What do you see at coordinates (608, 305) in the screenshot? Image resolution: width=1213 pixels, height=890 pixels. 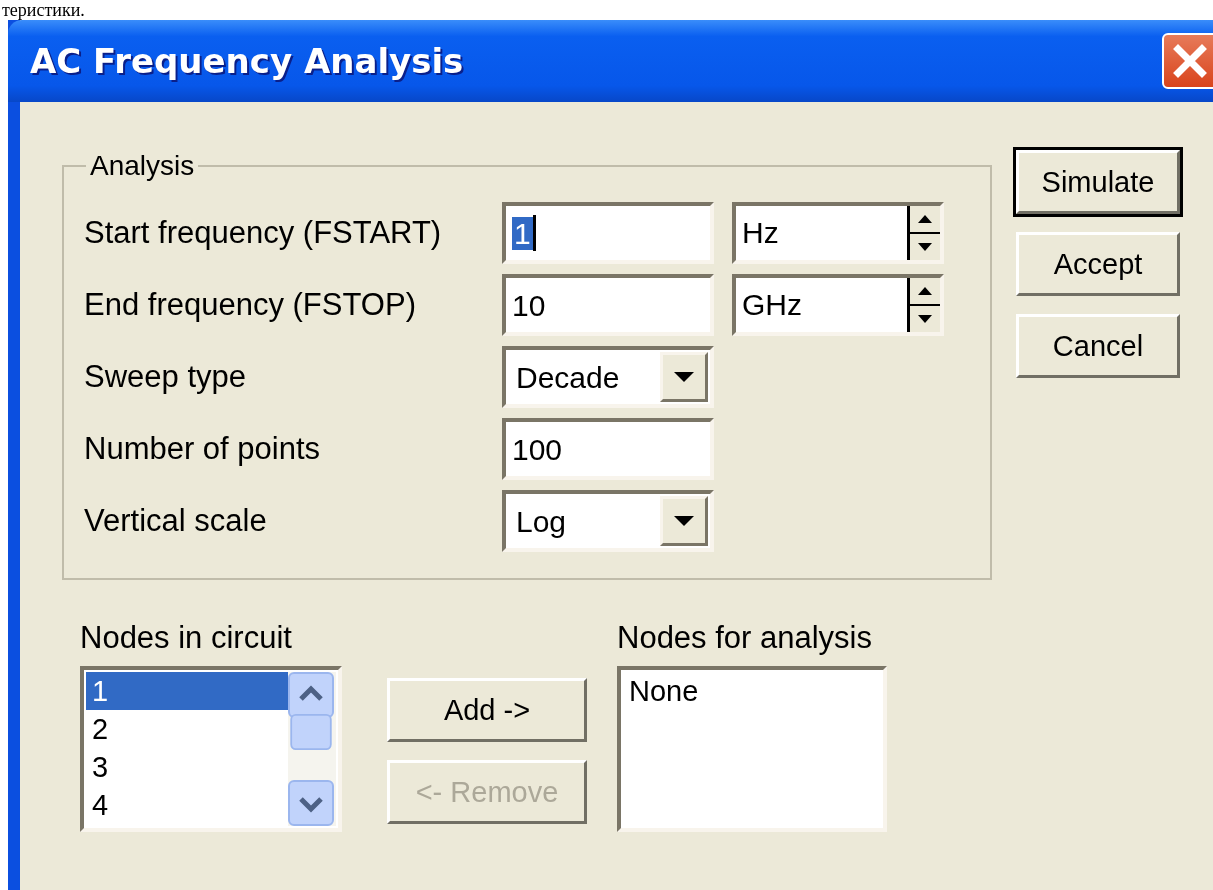 I see `input-field: 10` at bounding box center [608, 305].